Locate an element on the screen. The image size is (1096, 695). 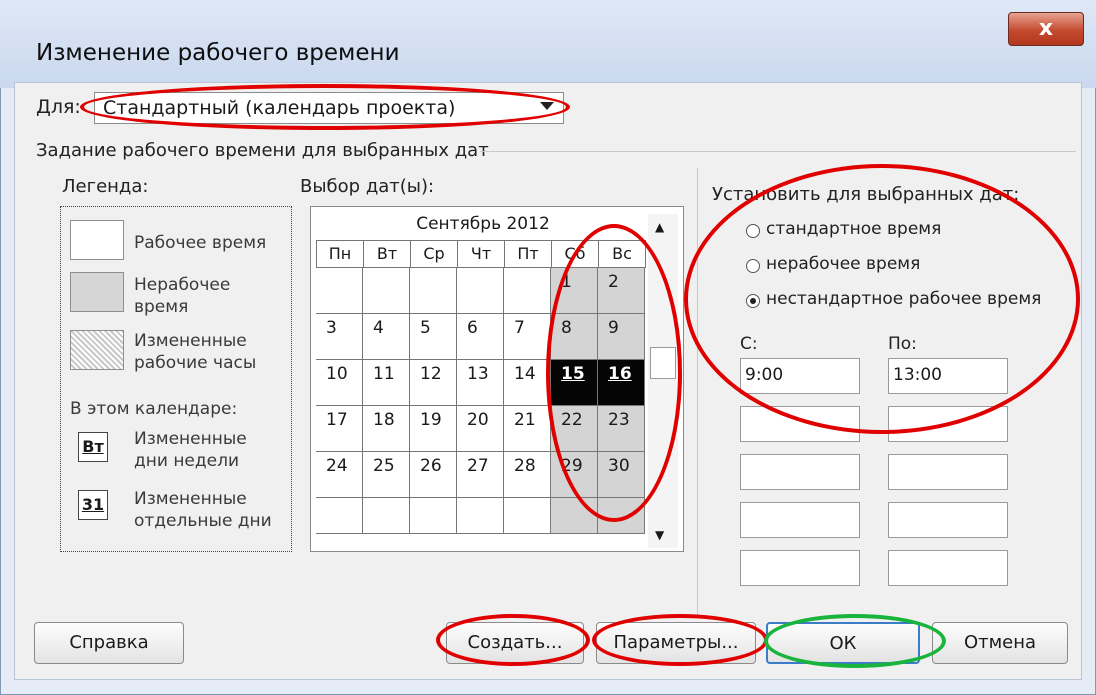
calendar-day-cell: 26 is located at coordinates (433, 475).